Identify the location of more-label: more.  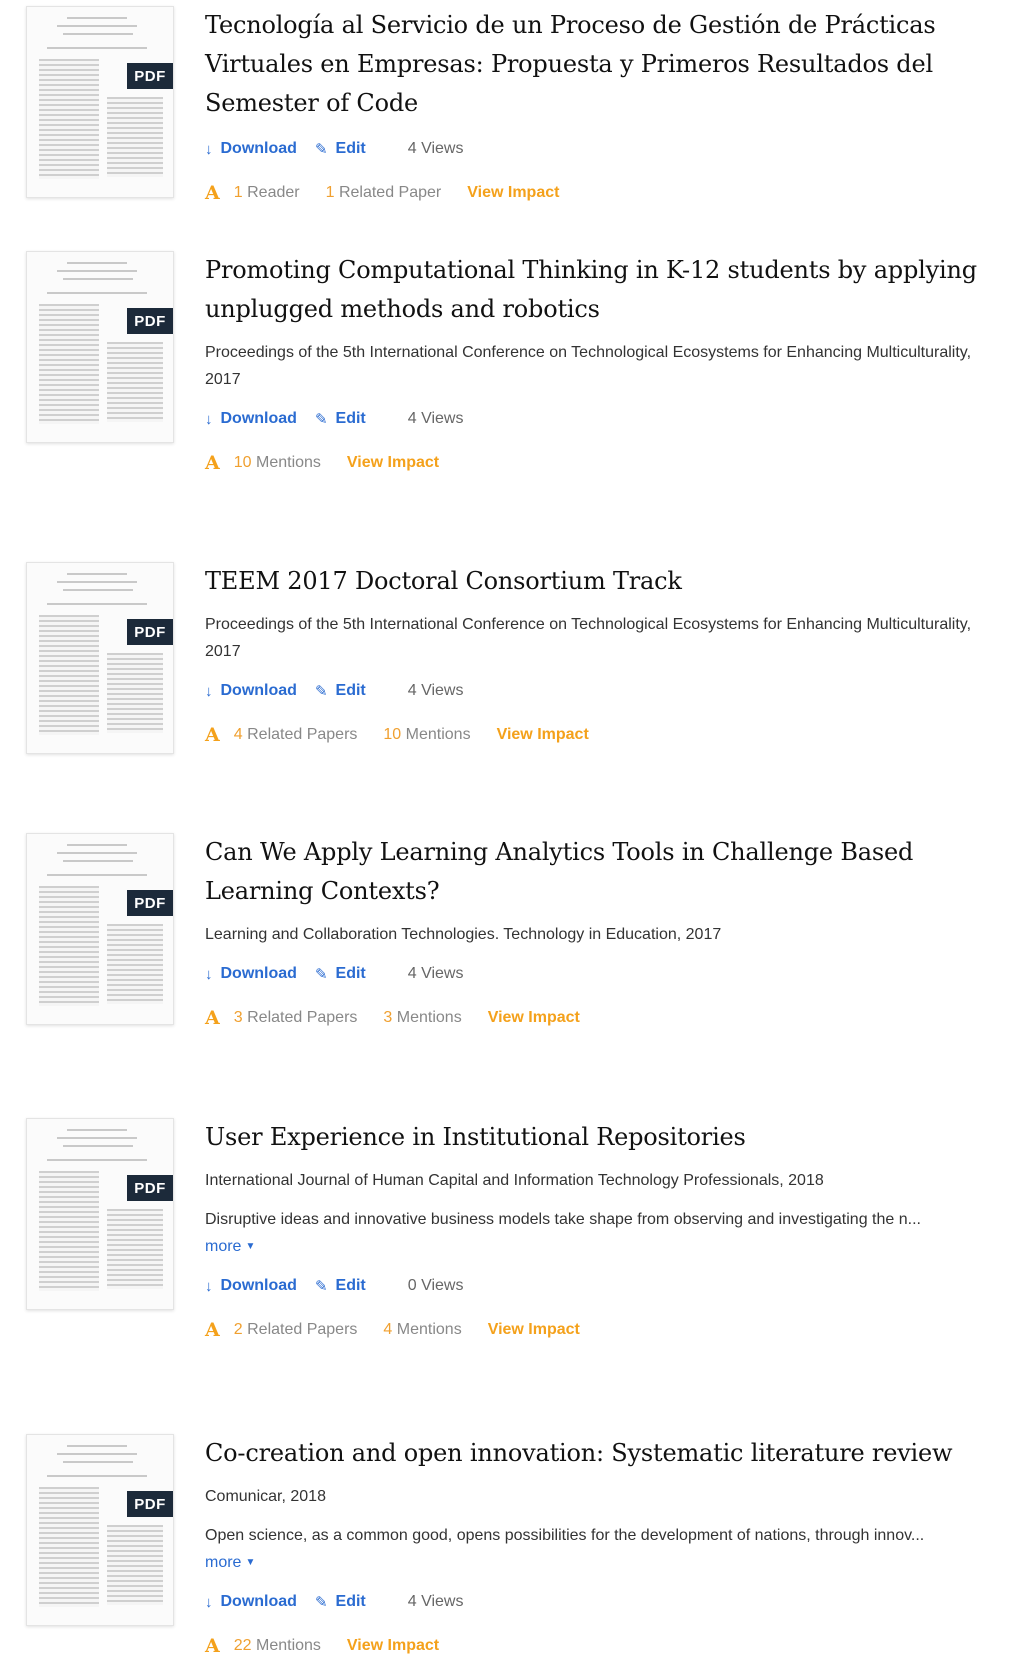
(223, 1246).